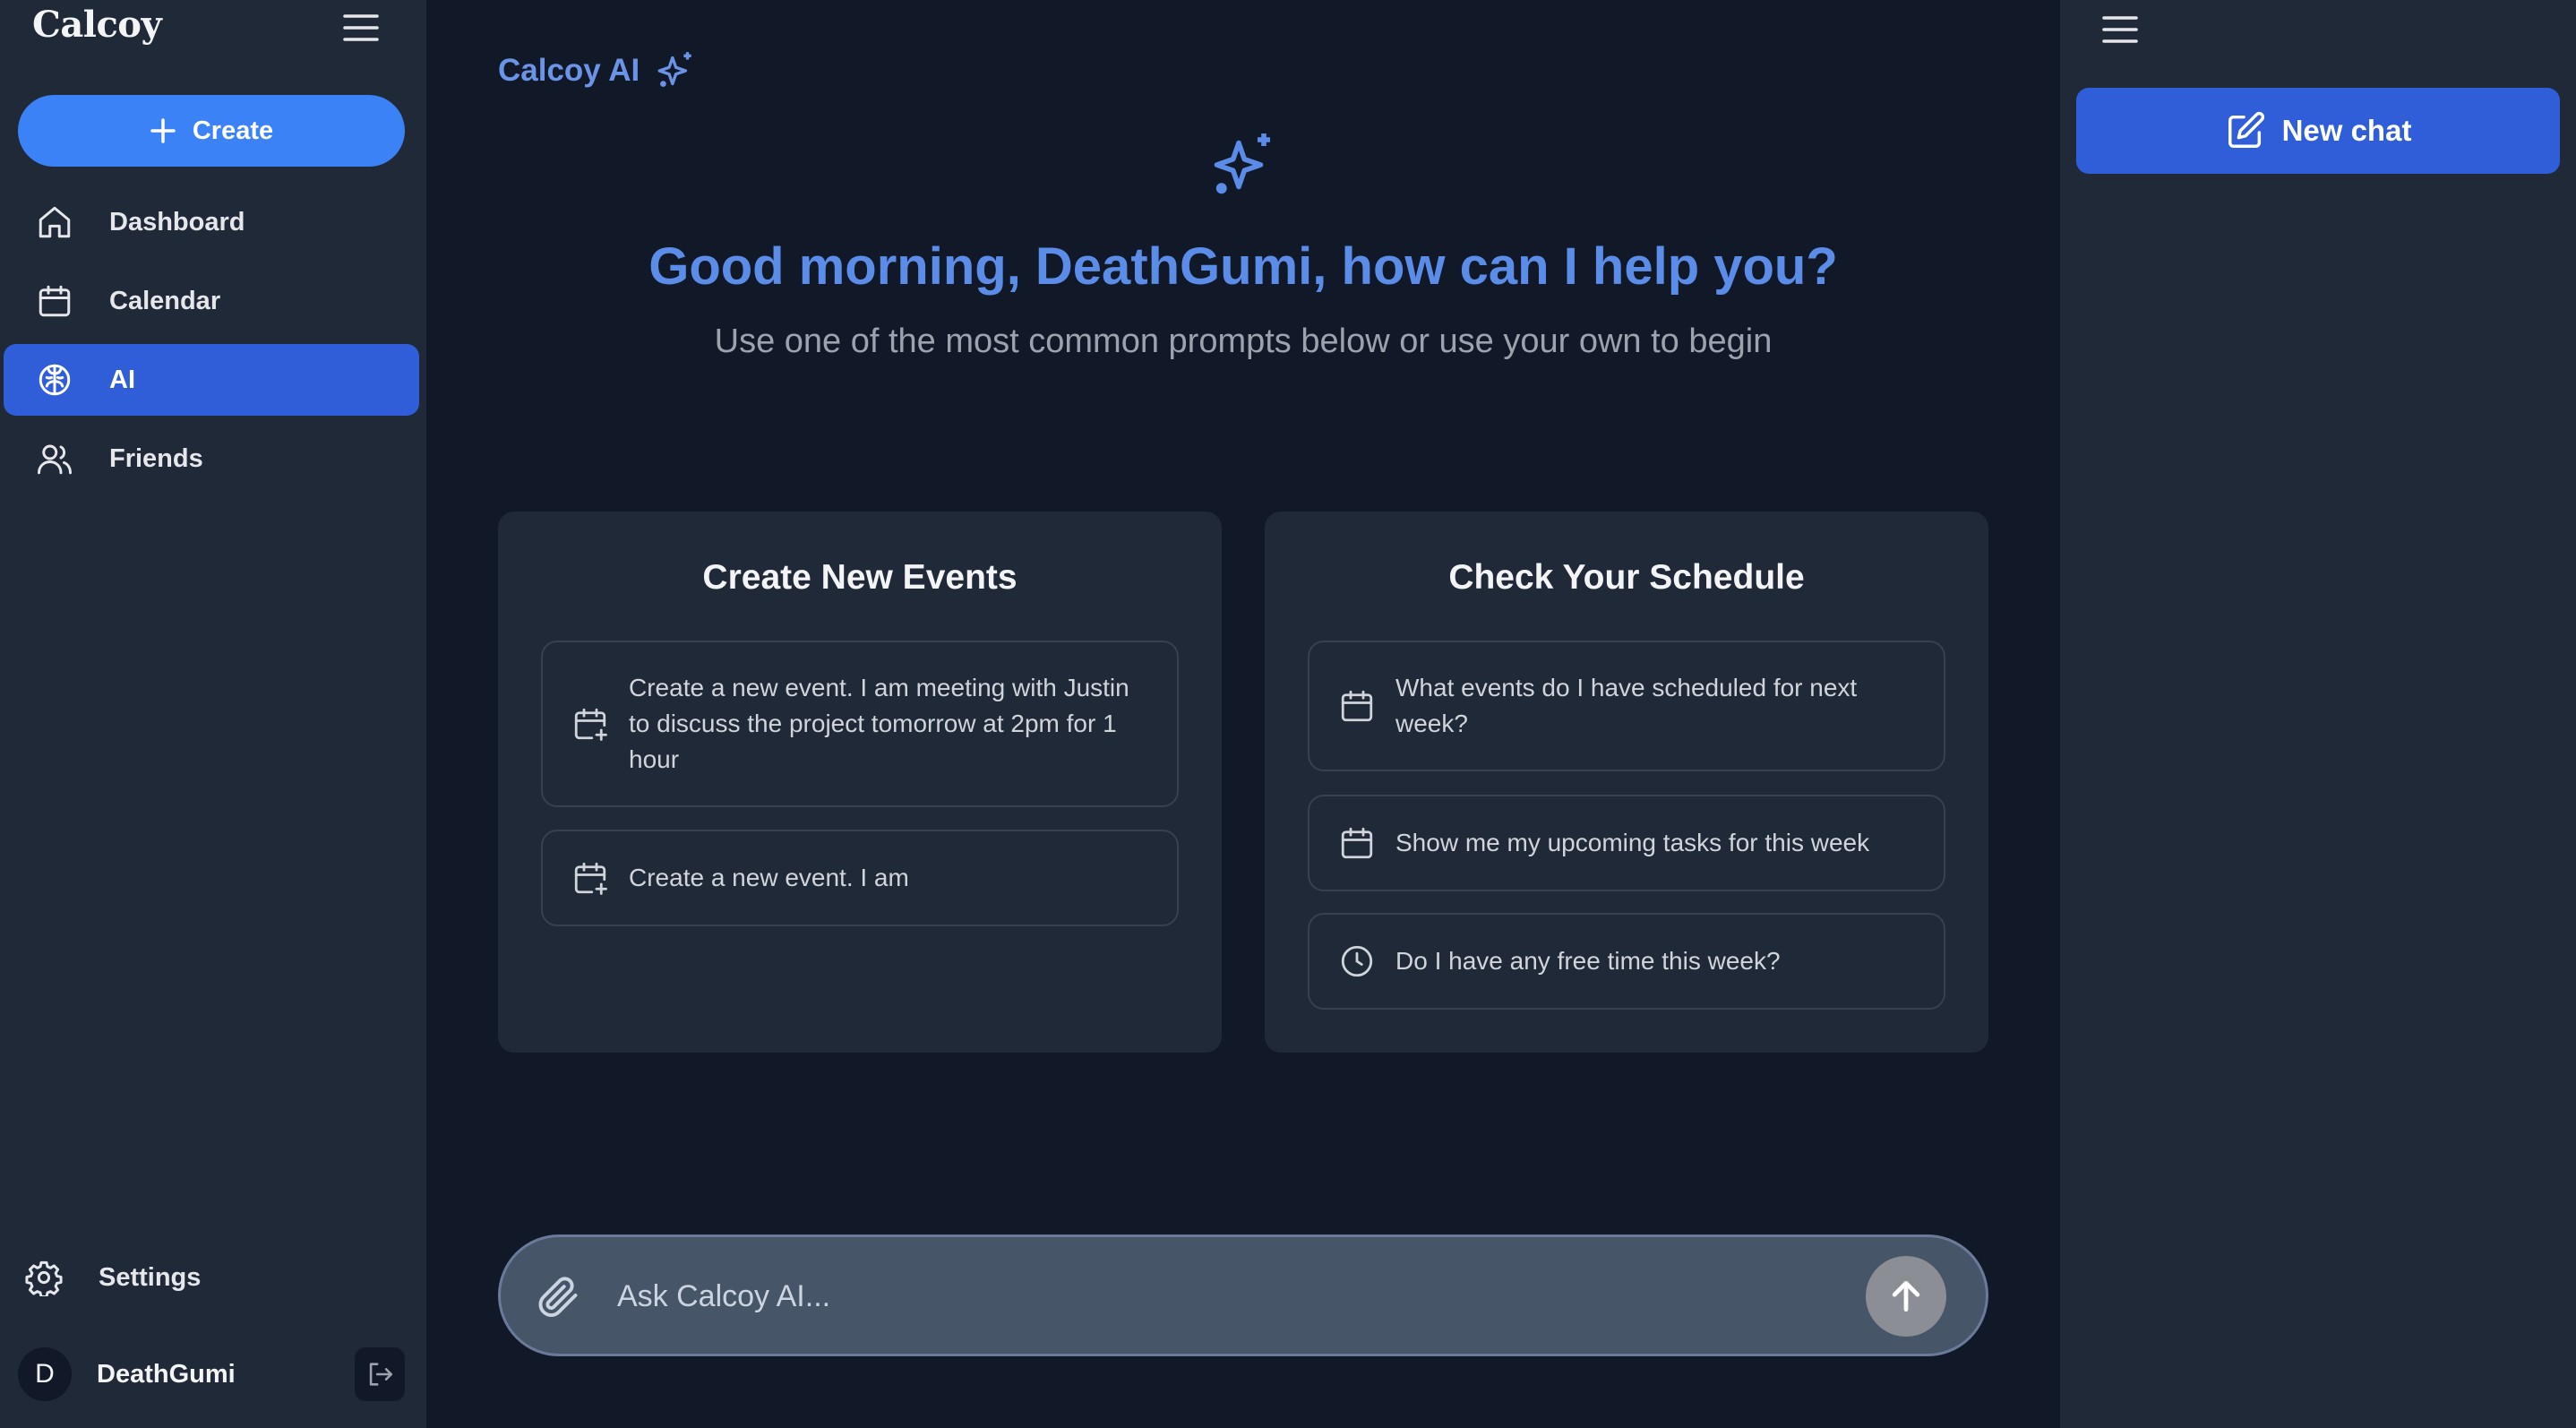 The image size is (2576, 1428). Describe the element at coordinates (45, 1374) in the screenshot. I see `avatar: D` at that location.